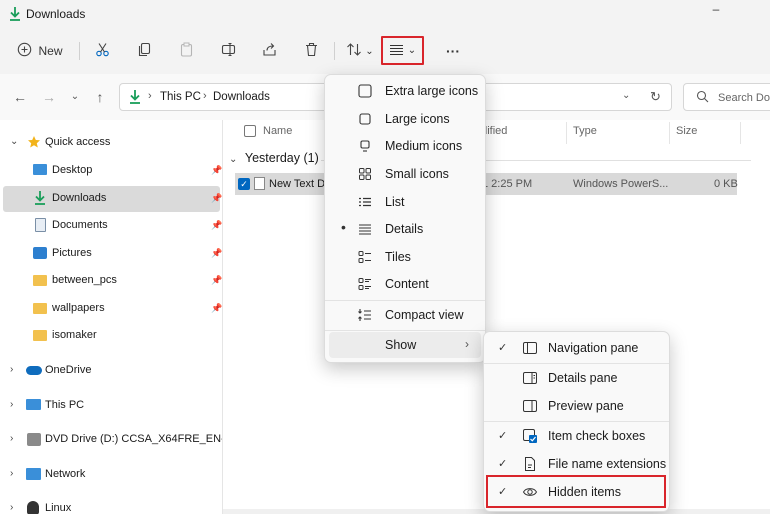 Image resolution: width=770 pixels, height=514 pixels. I want to click on sidebar-item-pictures: Pictures 📌, so click(113, 254).